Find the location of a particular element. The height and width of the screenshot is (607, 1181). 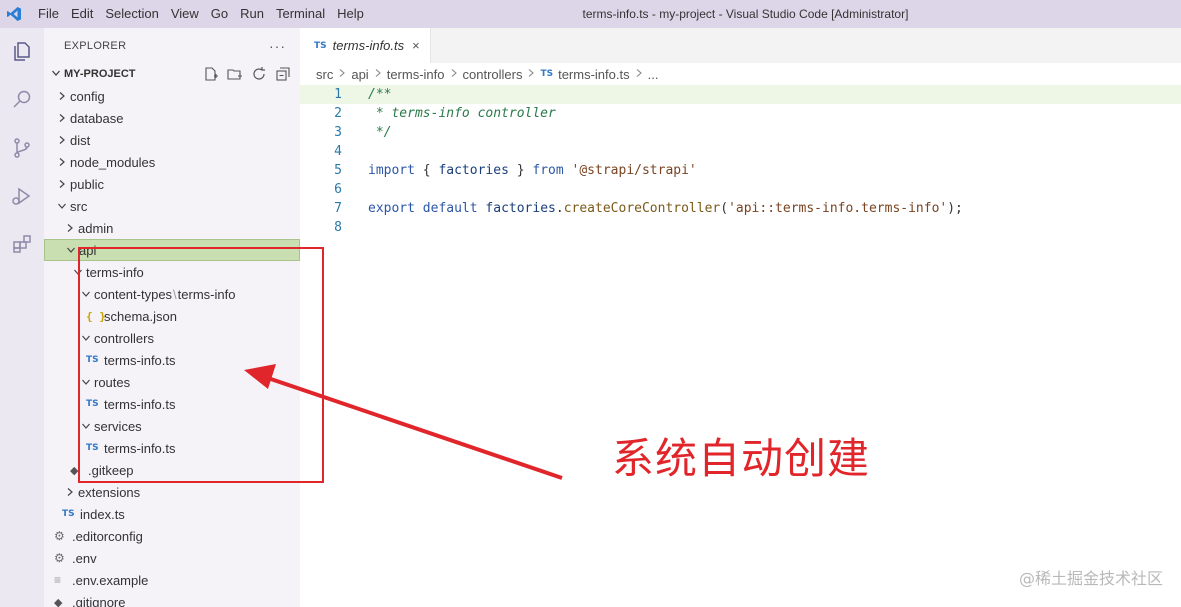

run-debug-icon is located at coordinates (22, 196).